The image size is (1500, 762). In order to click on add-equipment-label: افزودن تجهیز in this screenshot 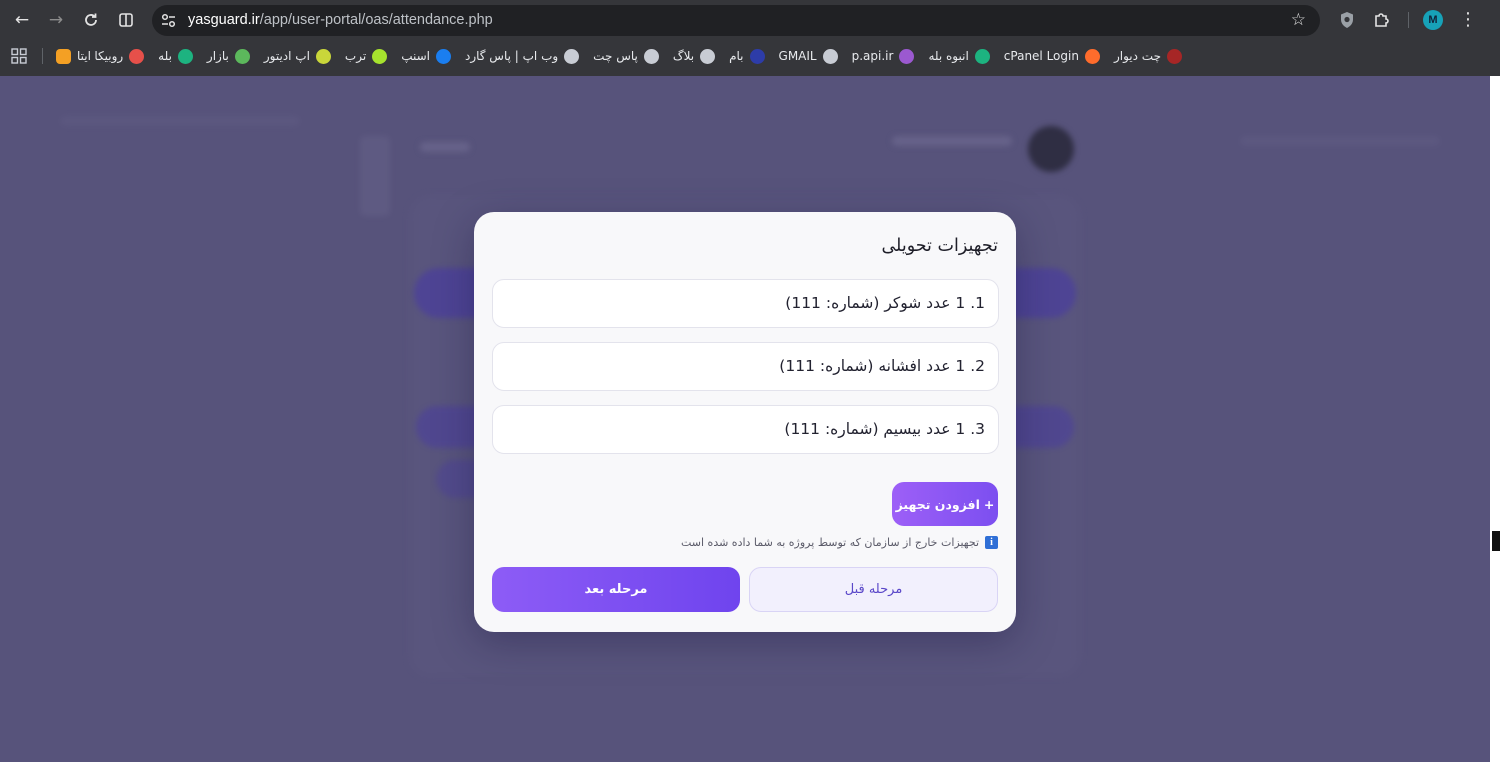, I will do `click(937, 504)`.